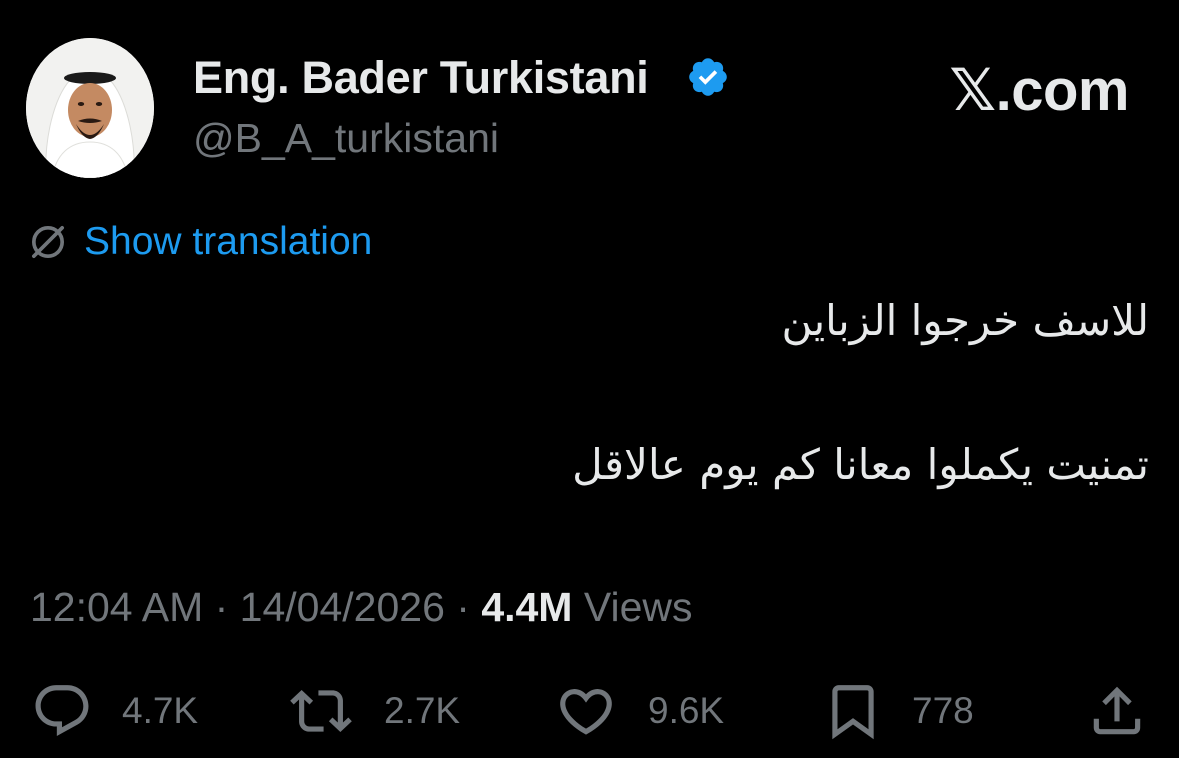 This screenshot has width=1179, height=758. What do you see at coordinates (586, 712) in the screenshot?
I see `heart-icon` at bounding box center [586, 712].